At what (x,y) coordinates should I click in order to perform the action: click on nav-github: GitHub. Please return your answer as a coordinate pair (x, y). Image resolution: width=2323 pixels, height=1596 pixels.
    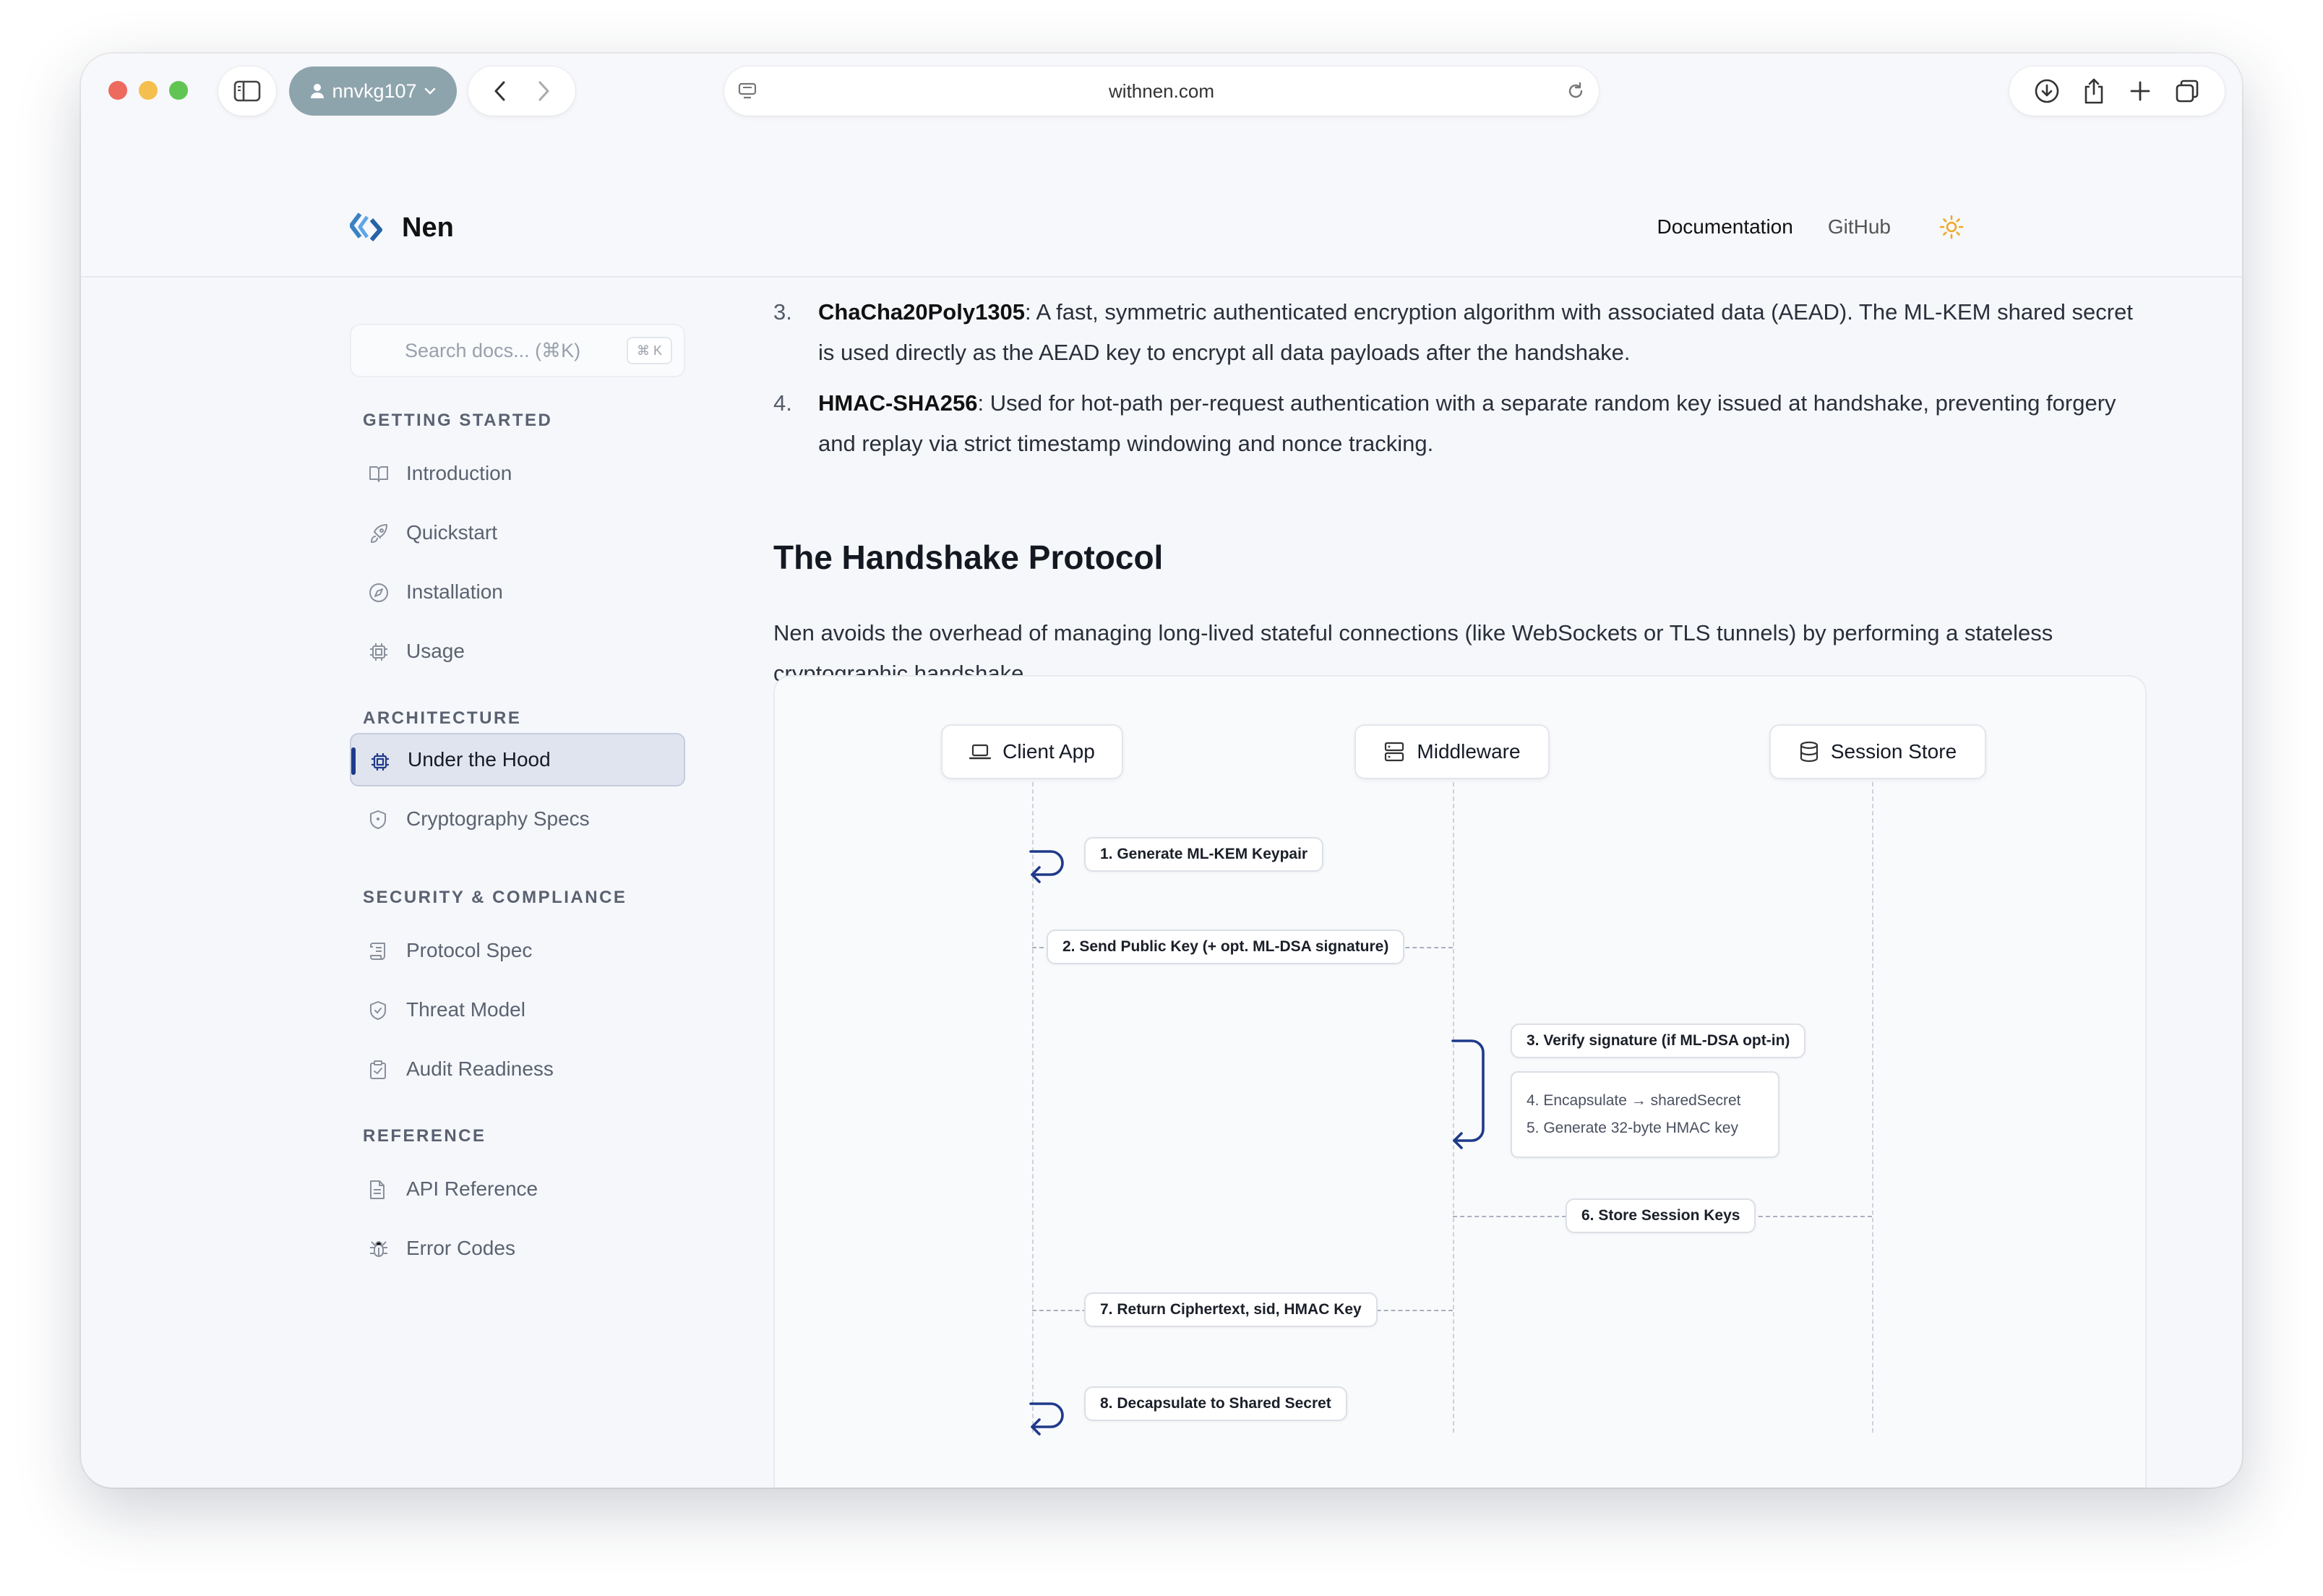
    Looking at the image, I should click on (1859, 227).